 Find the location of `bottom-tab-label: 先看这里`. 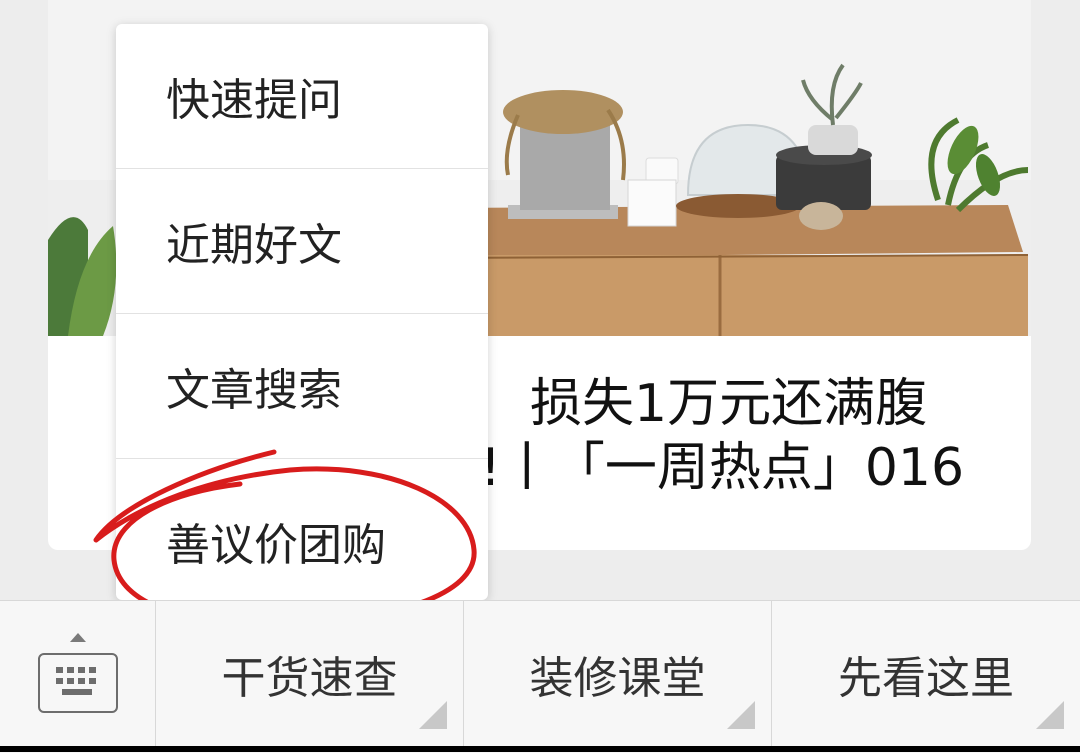

bottom-tab-label: 先看这里 is located at coordinates (926, 678).